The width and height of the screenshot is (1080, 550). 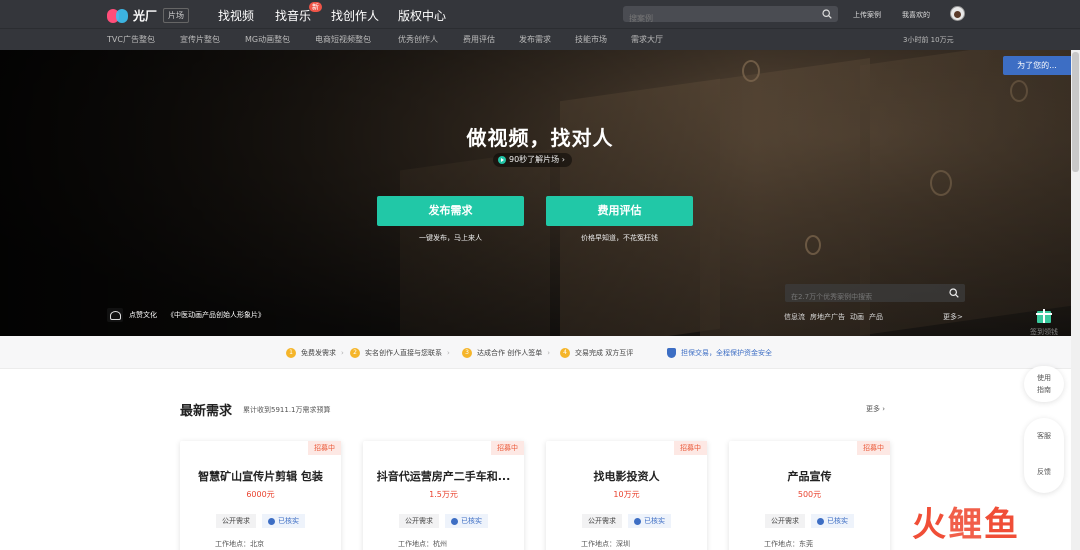 I want to click on scrollbar-thumb, so click(x=1075, y=112).